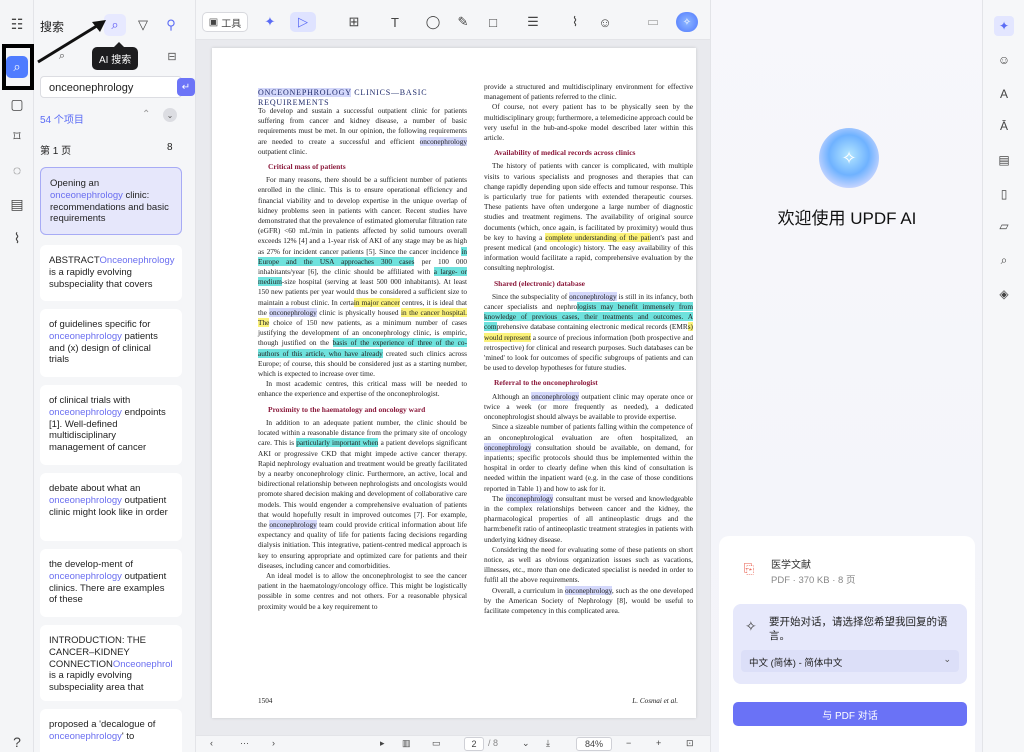 The image size is (1024, 752). Describe the element at coordinates (270, 22) in the screenshot. I see `sparkle-icon: ✦` at that location.